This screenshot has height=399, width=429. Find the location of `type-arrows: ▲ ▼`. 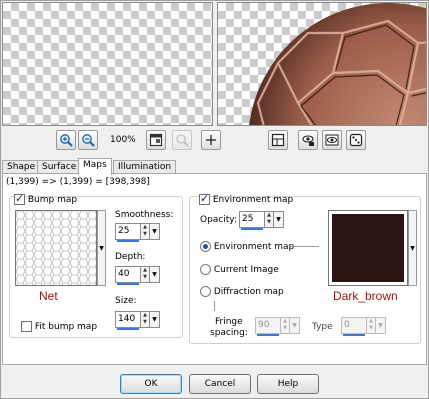

type-arrows: ▲ ▼ is located at coordinates (371, 325).